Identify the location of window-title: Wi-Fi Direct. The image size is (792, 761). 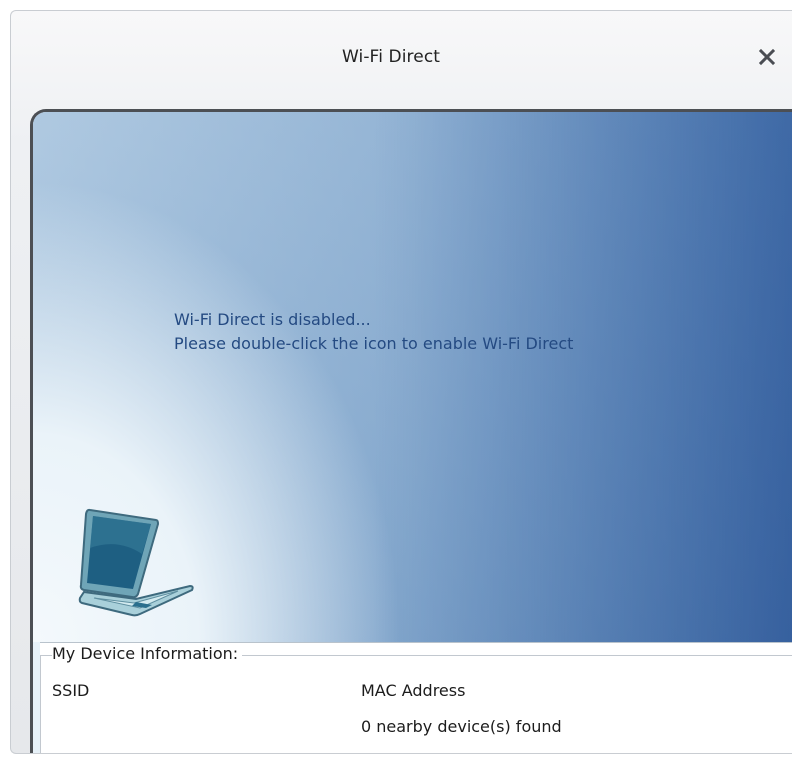
(391, 57).